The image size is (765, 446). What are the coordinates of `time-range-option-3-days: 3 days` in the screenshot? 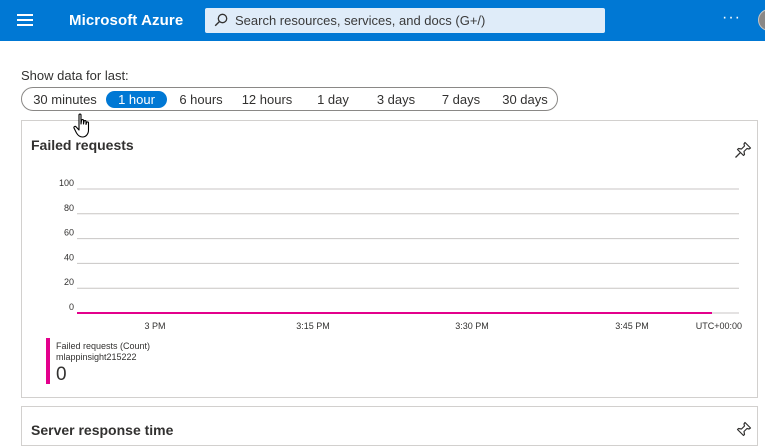 It's located at (396, 99).